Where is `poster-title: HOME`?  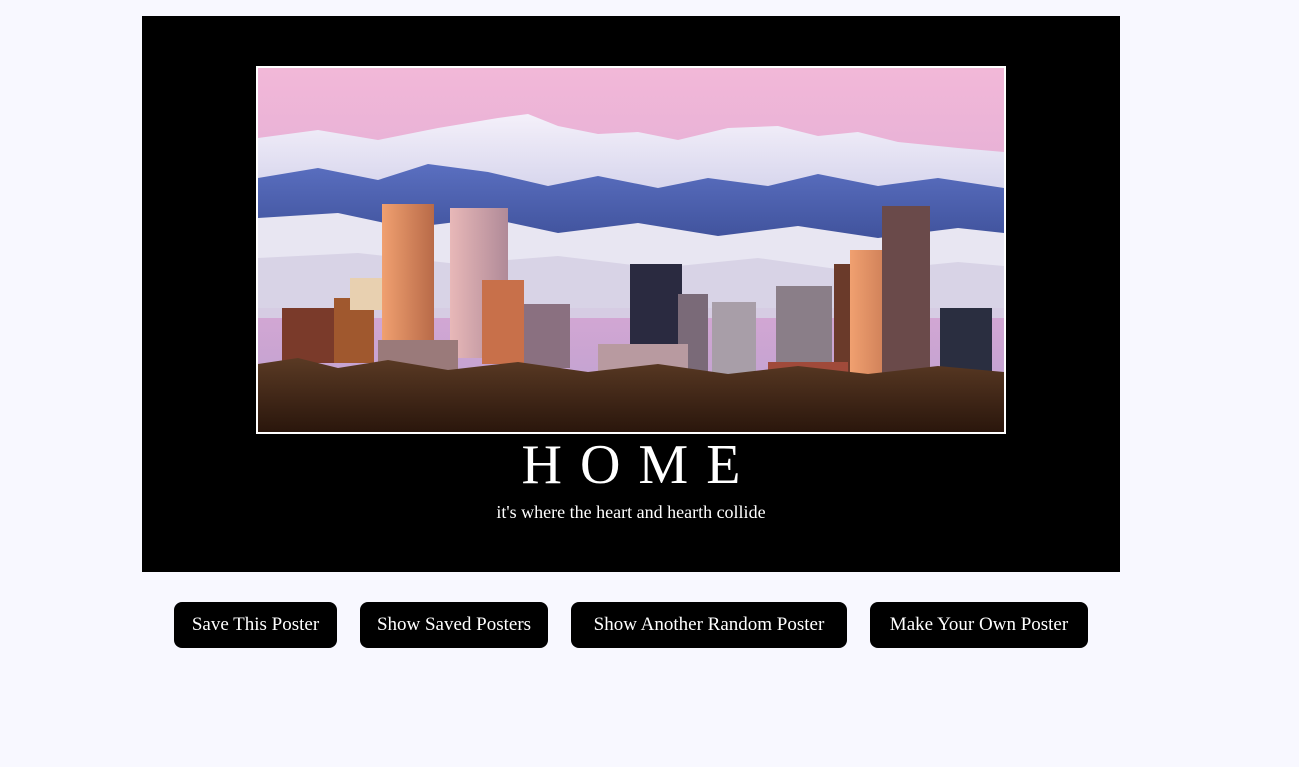
poster-title: HOME is located at coordinates (640, 465).